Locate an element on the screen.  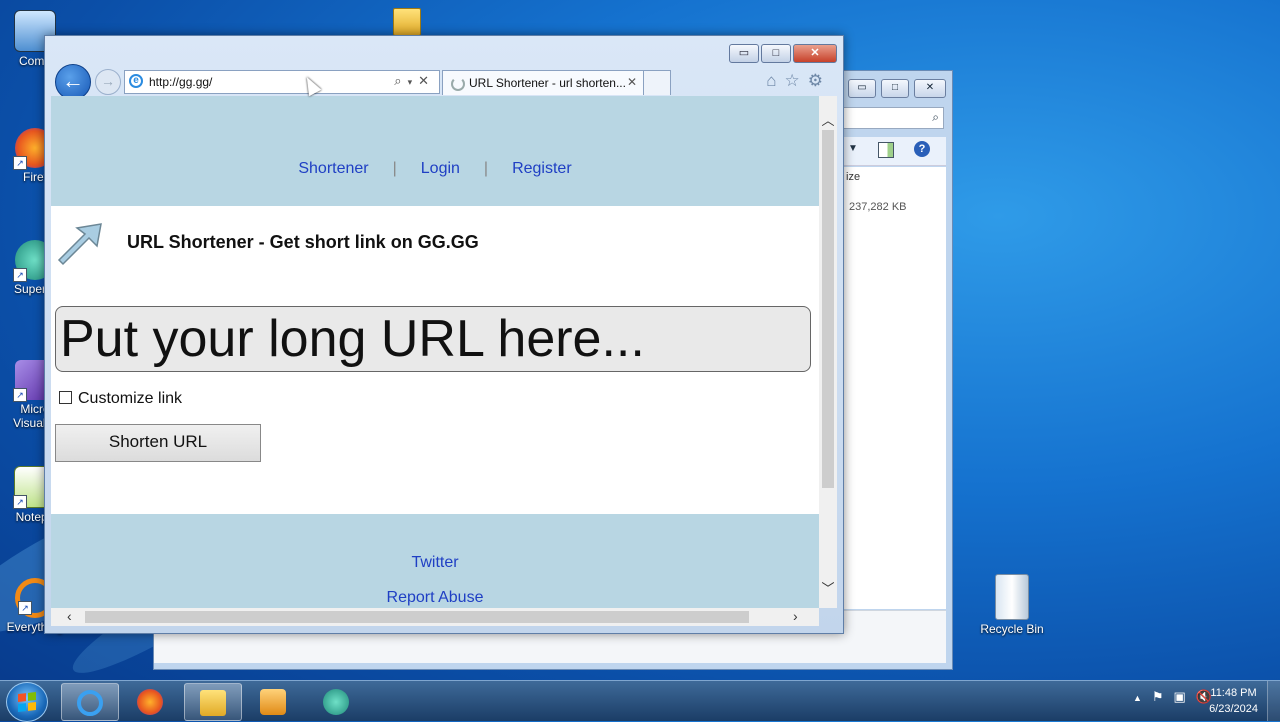
gear-icon: ⚙ is located at coordinates (819, 80).